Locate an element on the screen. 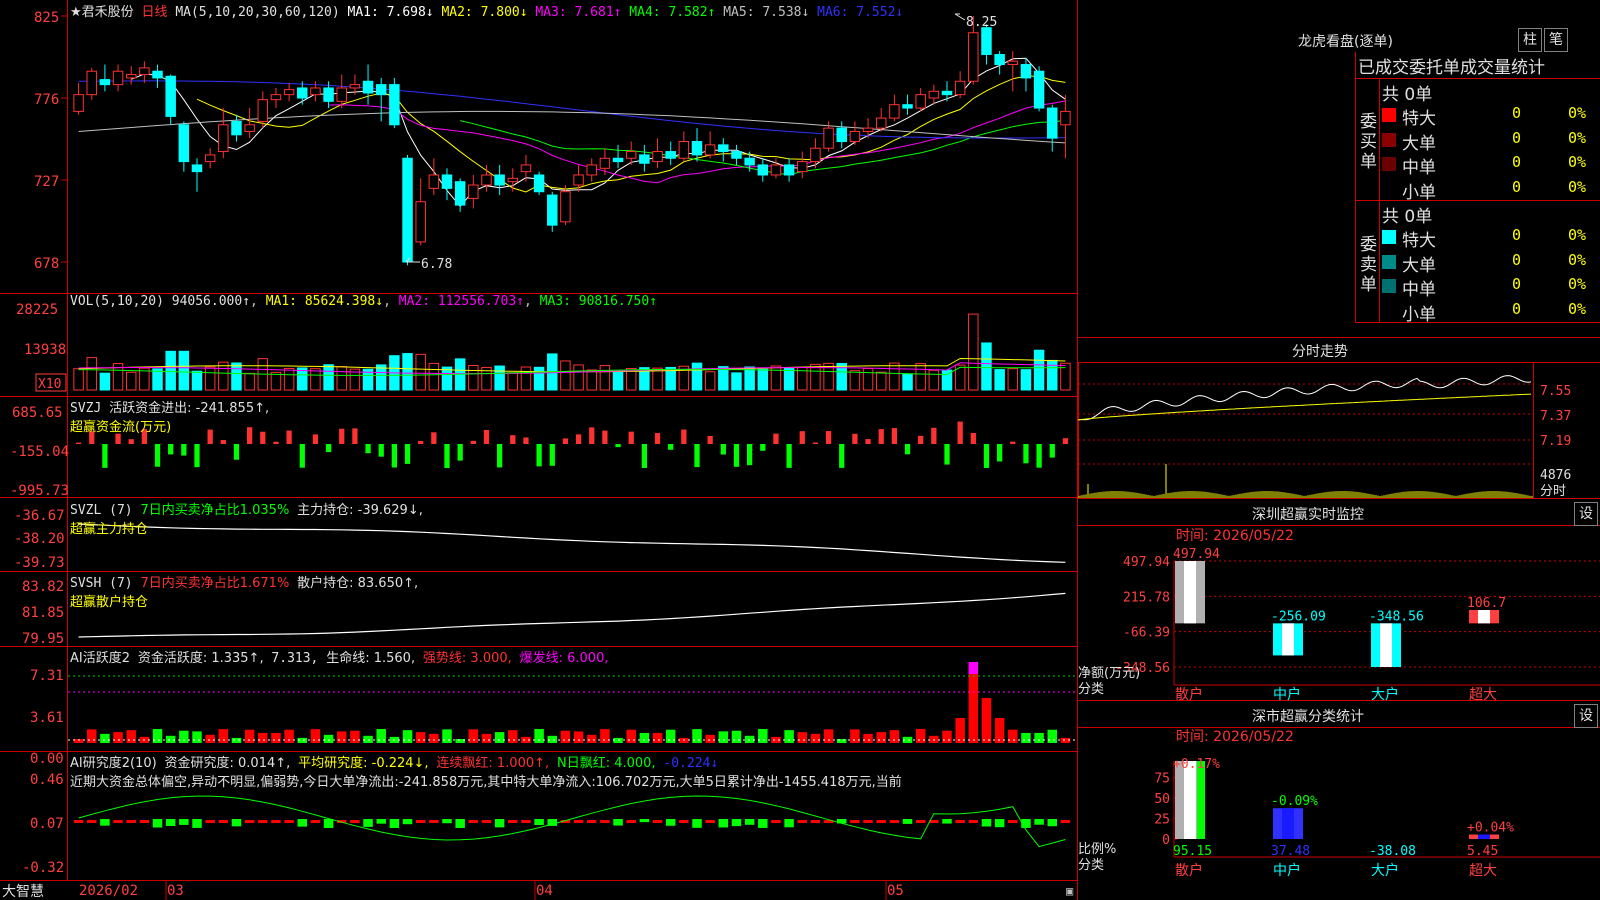 The height and width of the screenshot is (900, 1600). order-row: 小单 0 0% is located at coordinates (1491, 312).